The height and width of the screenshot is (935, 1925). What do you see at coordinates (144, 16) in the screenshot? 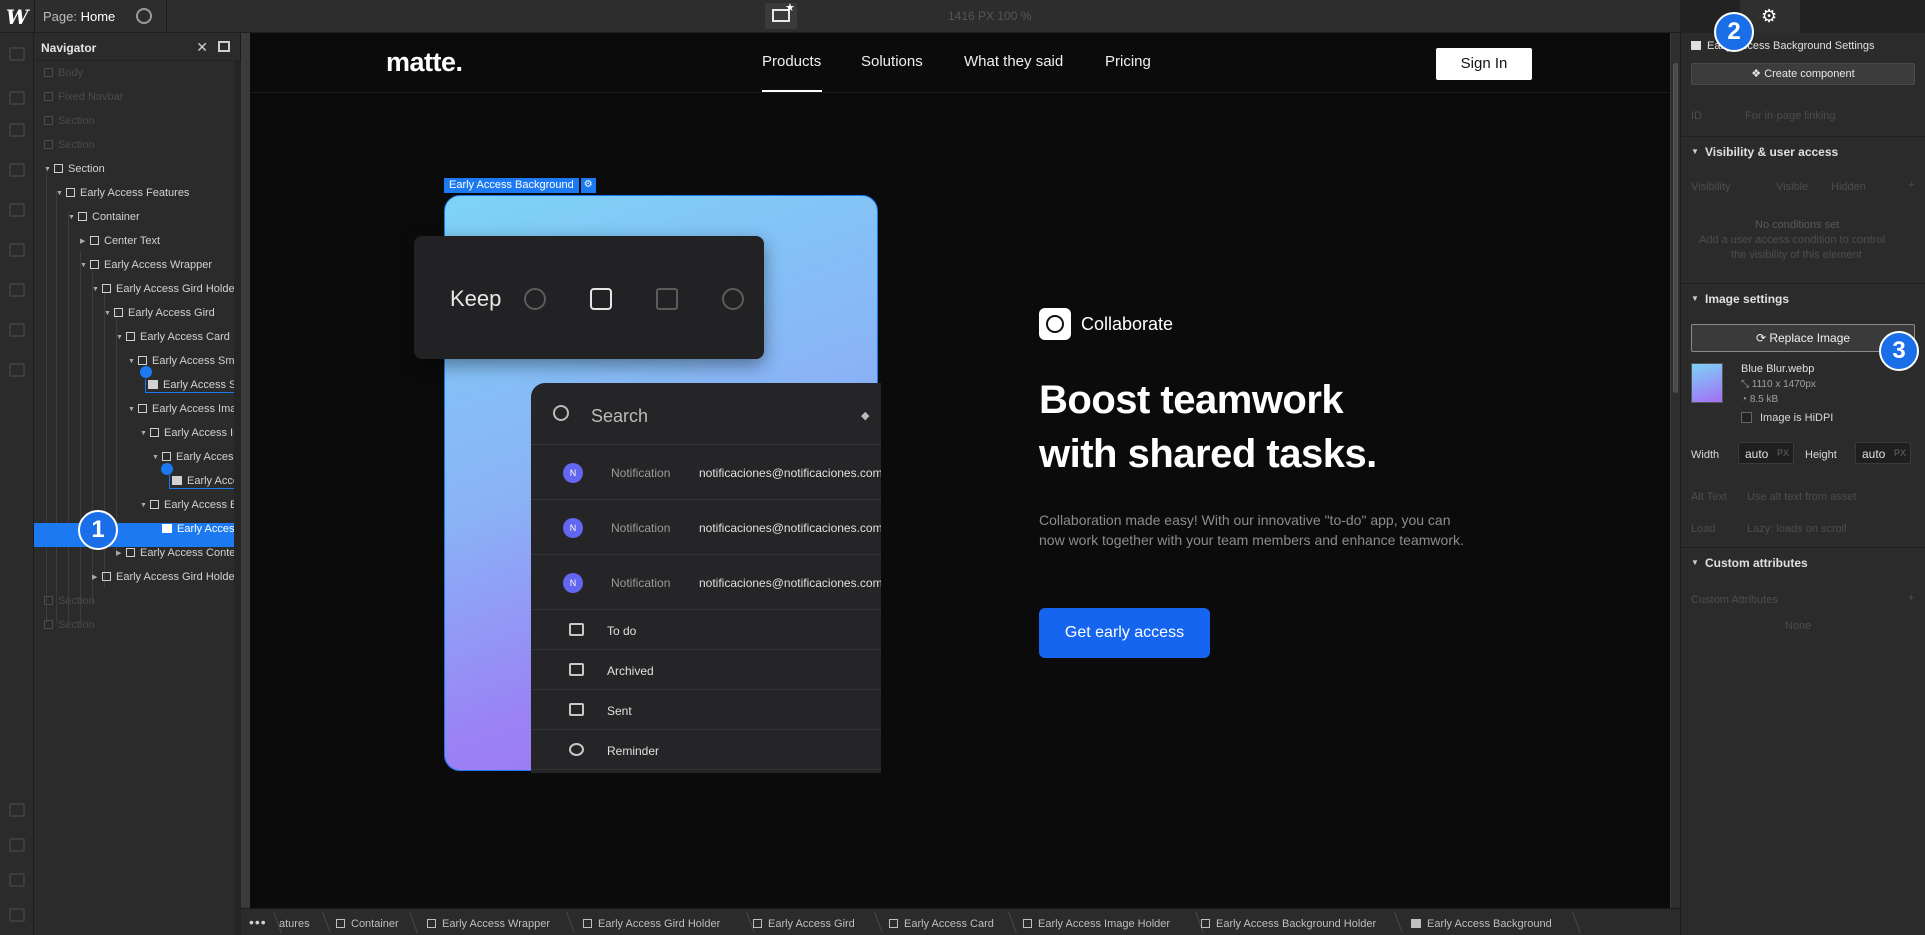
I see `preview-eye-icon` at bounding box center [144, 16].